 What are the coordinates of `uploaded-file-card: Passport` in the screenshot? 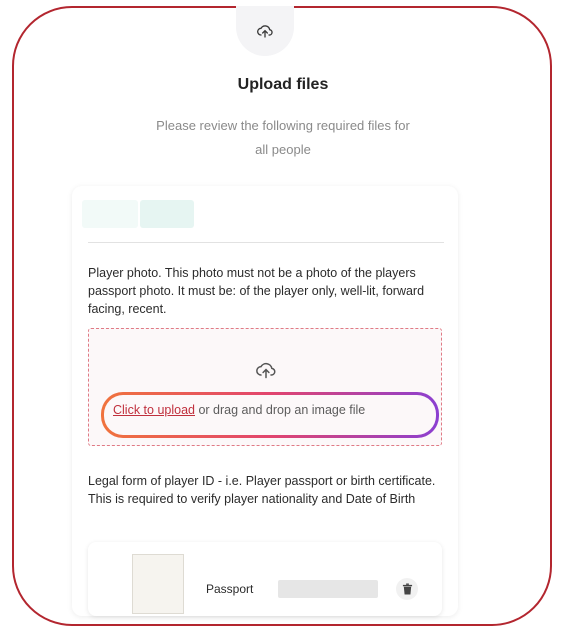 It's located at (265, 579).